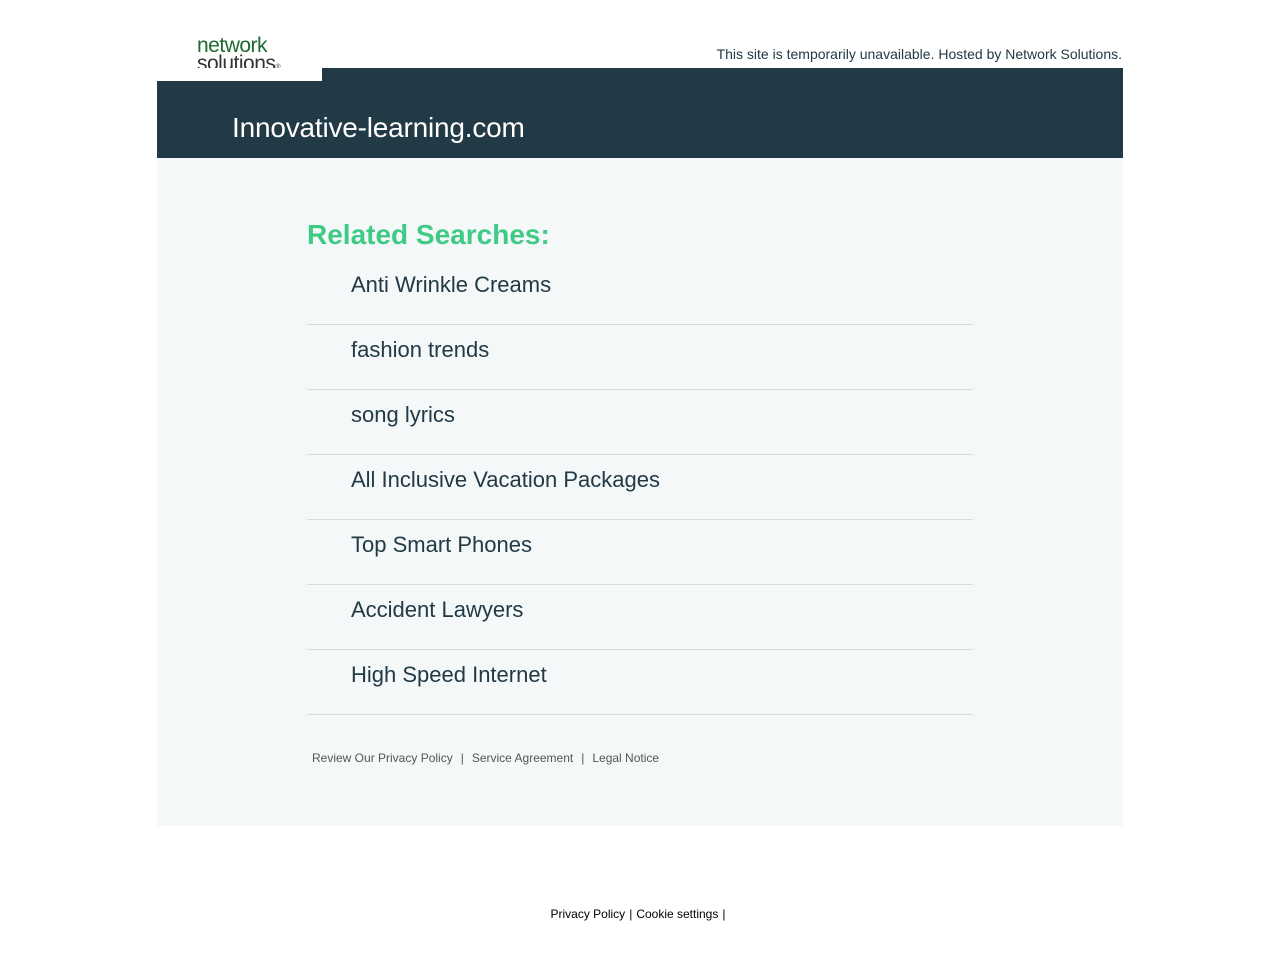 The height and width of the screenshot is (970, 1280). Describe the element at coordinates (640, 552) in the screenshot. I see `list-item: Top Smart Phones` at that location.